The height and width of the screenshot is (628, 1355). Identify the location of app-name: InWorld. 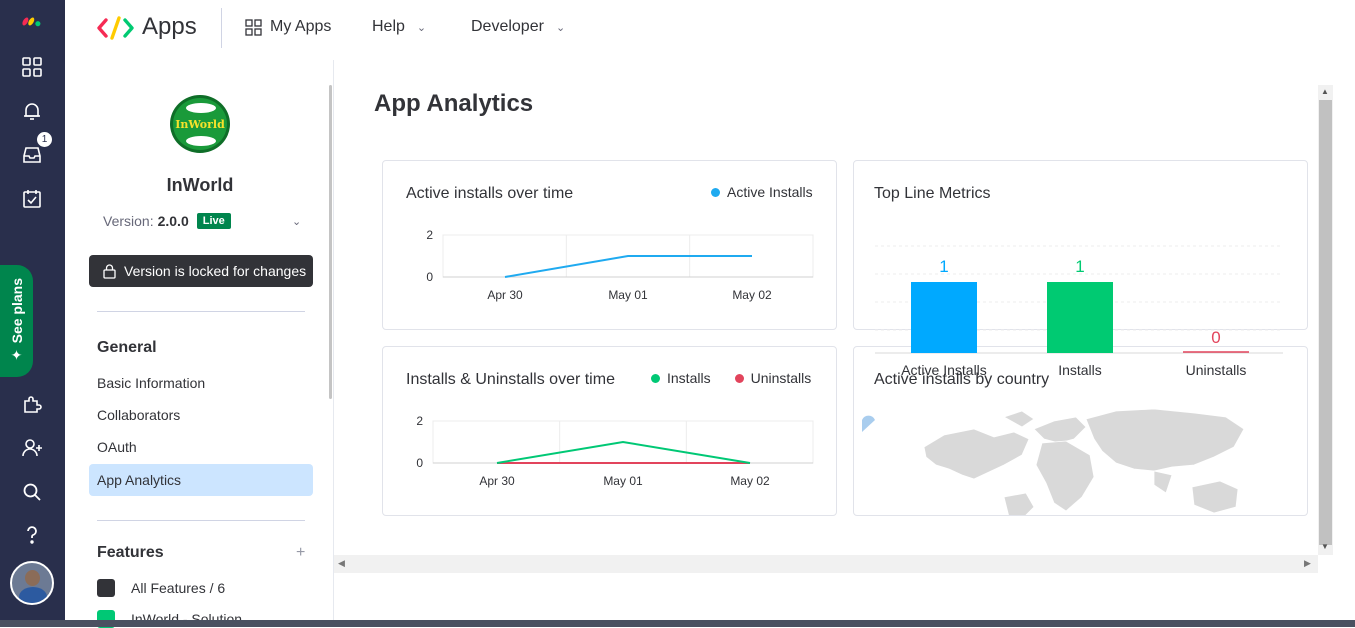
(200, 185).